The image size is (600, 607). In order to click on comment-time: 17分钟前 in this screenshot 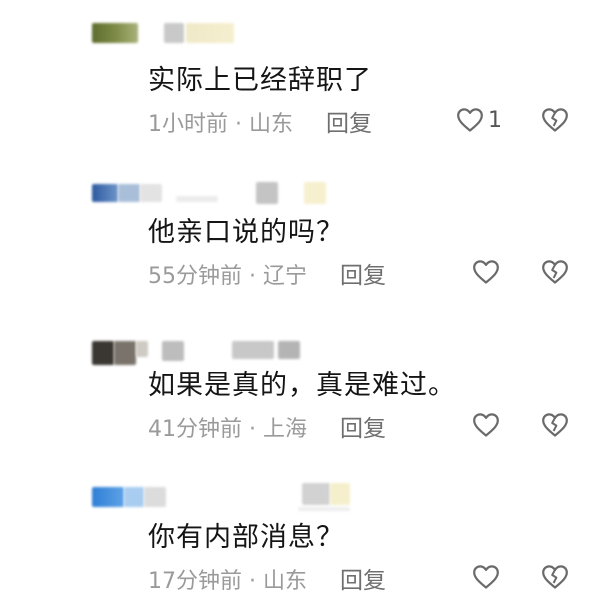, I will do `click(195, 581)`.